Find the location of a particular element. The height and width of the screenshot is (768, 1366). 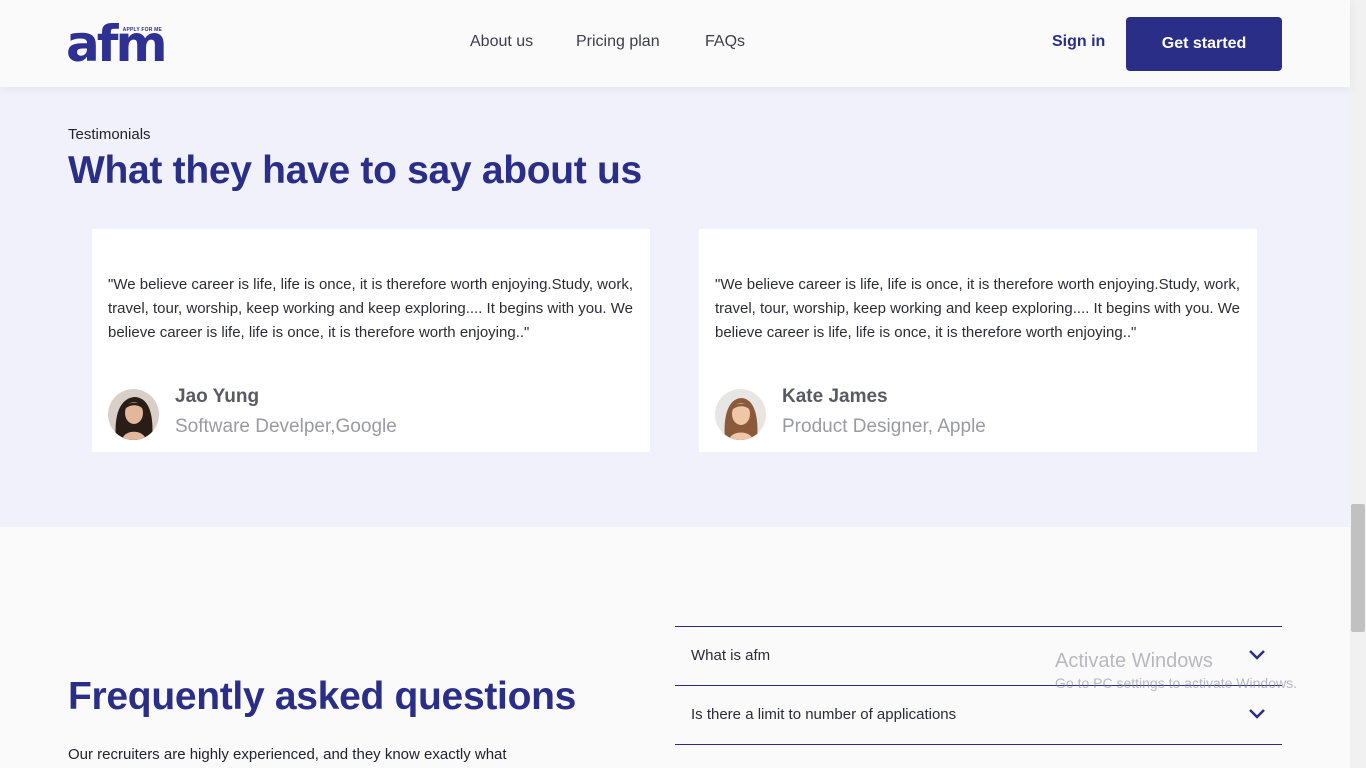

faq-question: What is afm is located at coordinates (731, 655).